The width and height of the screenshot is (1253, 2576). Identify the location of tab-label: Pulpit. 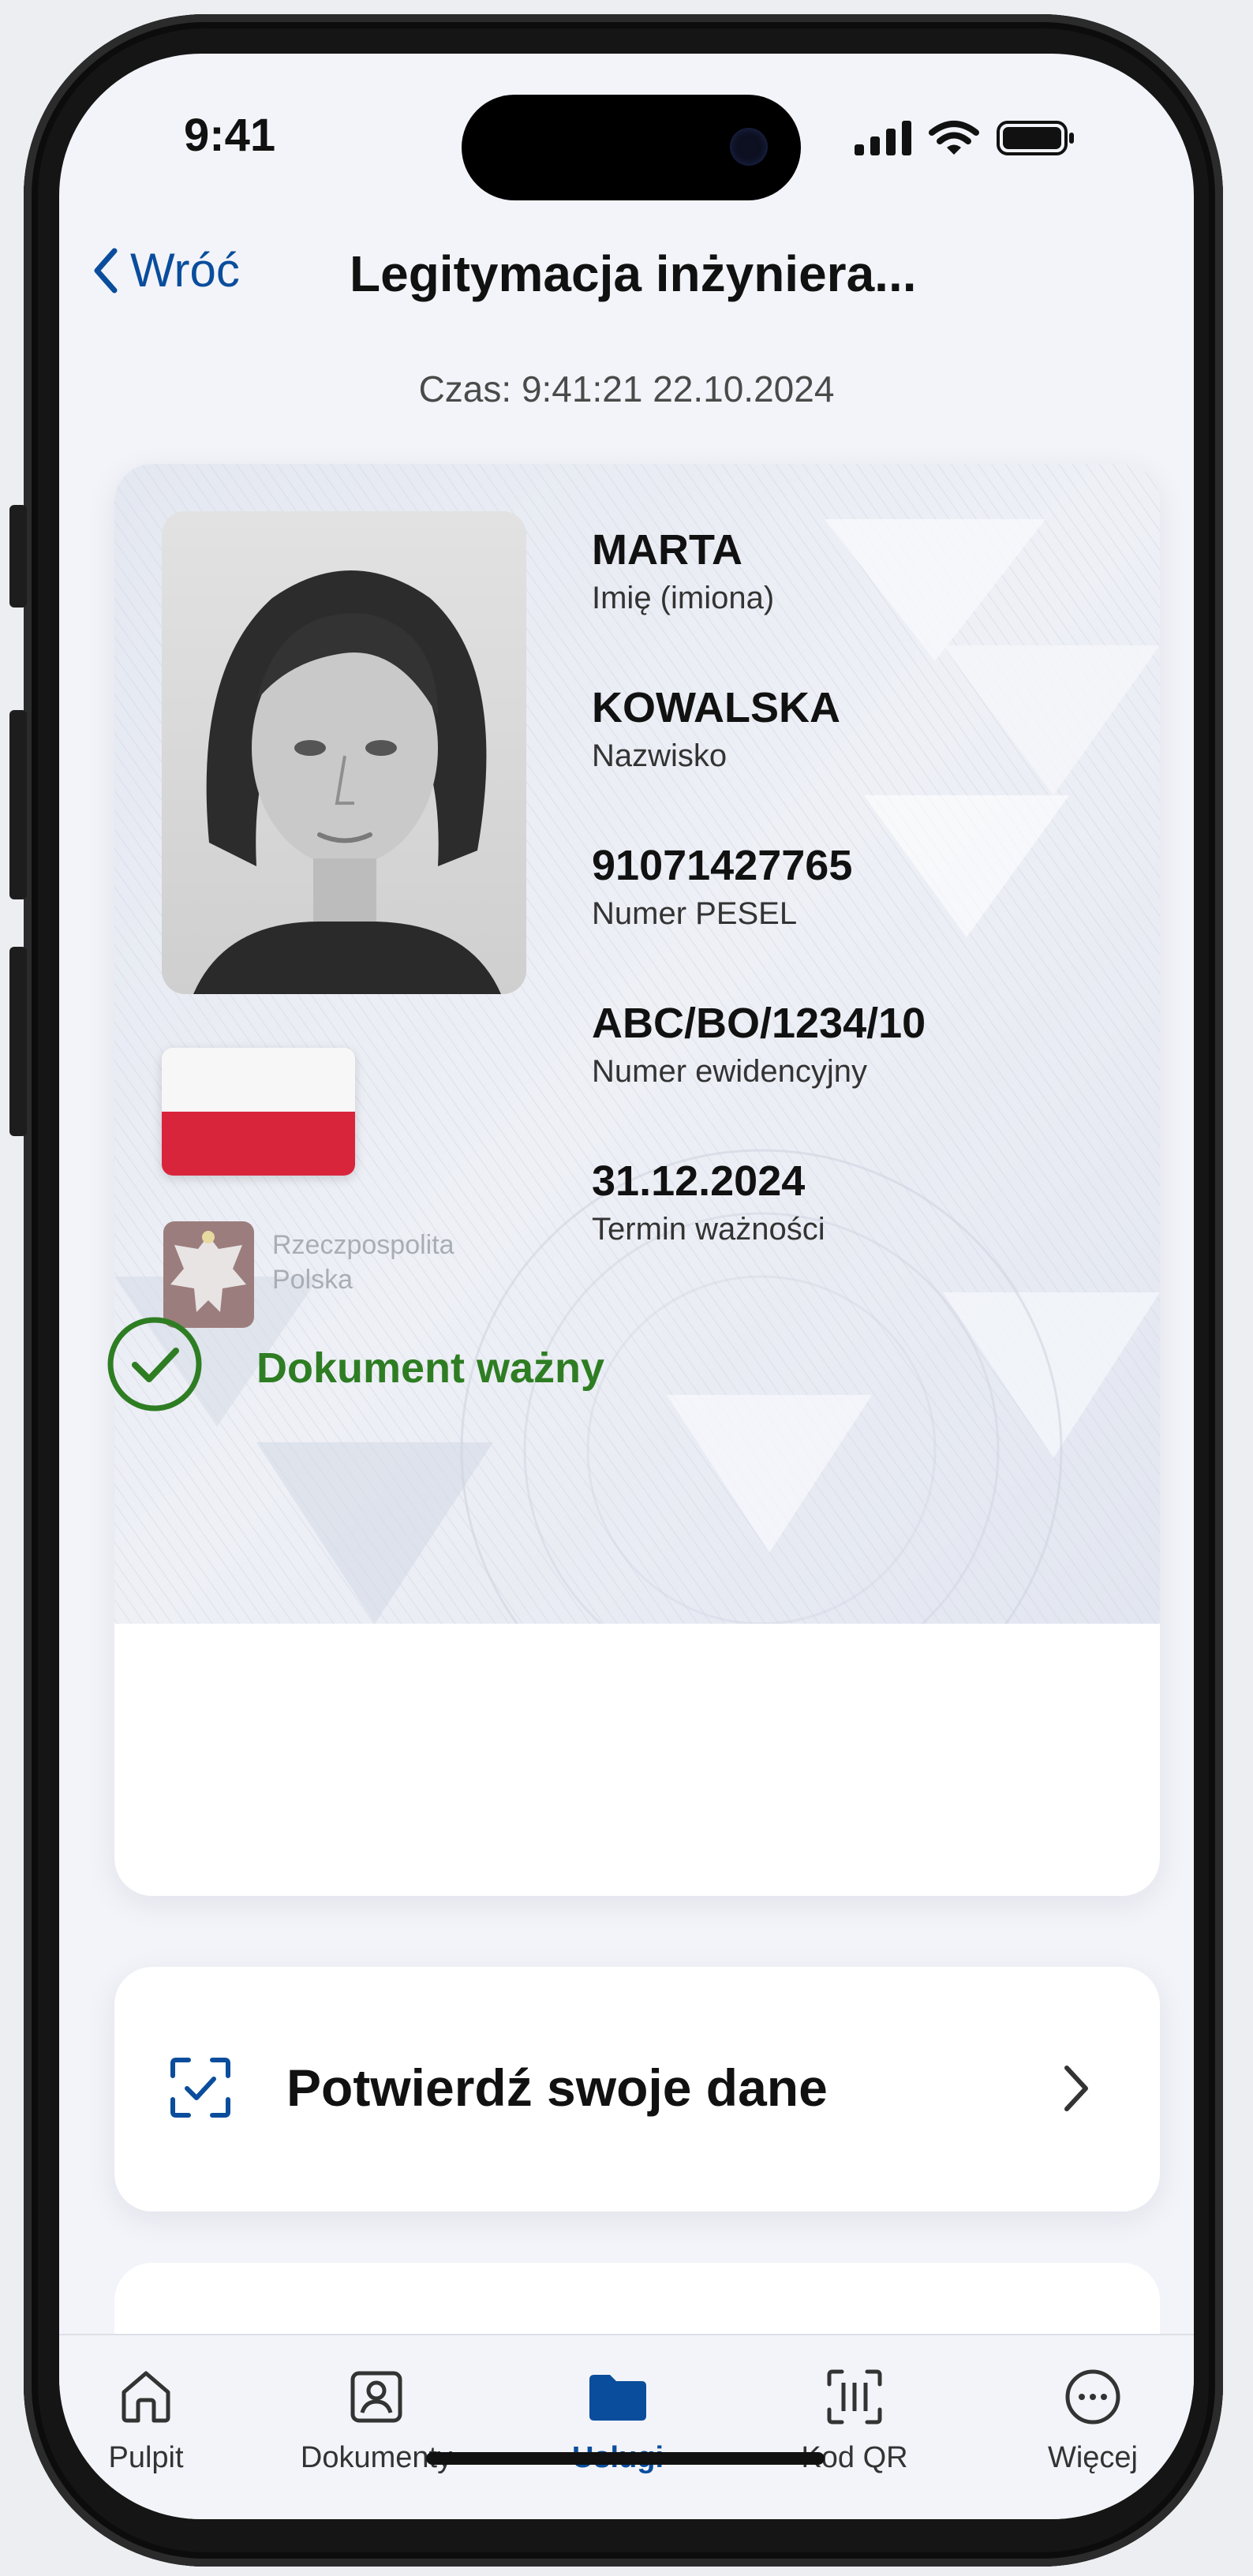
(146, 2457).